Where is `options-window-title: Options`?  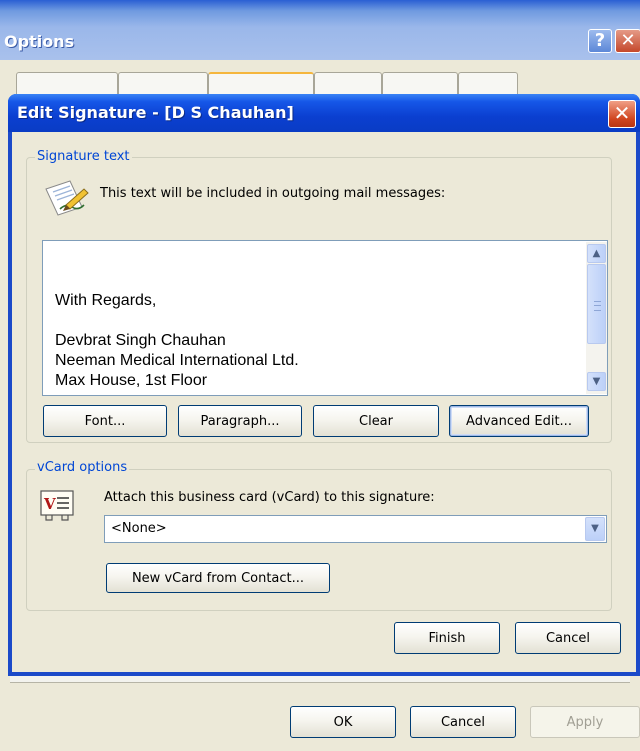 options-window-title: Options is located at coordinates (39, 41).